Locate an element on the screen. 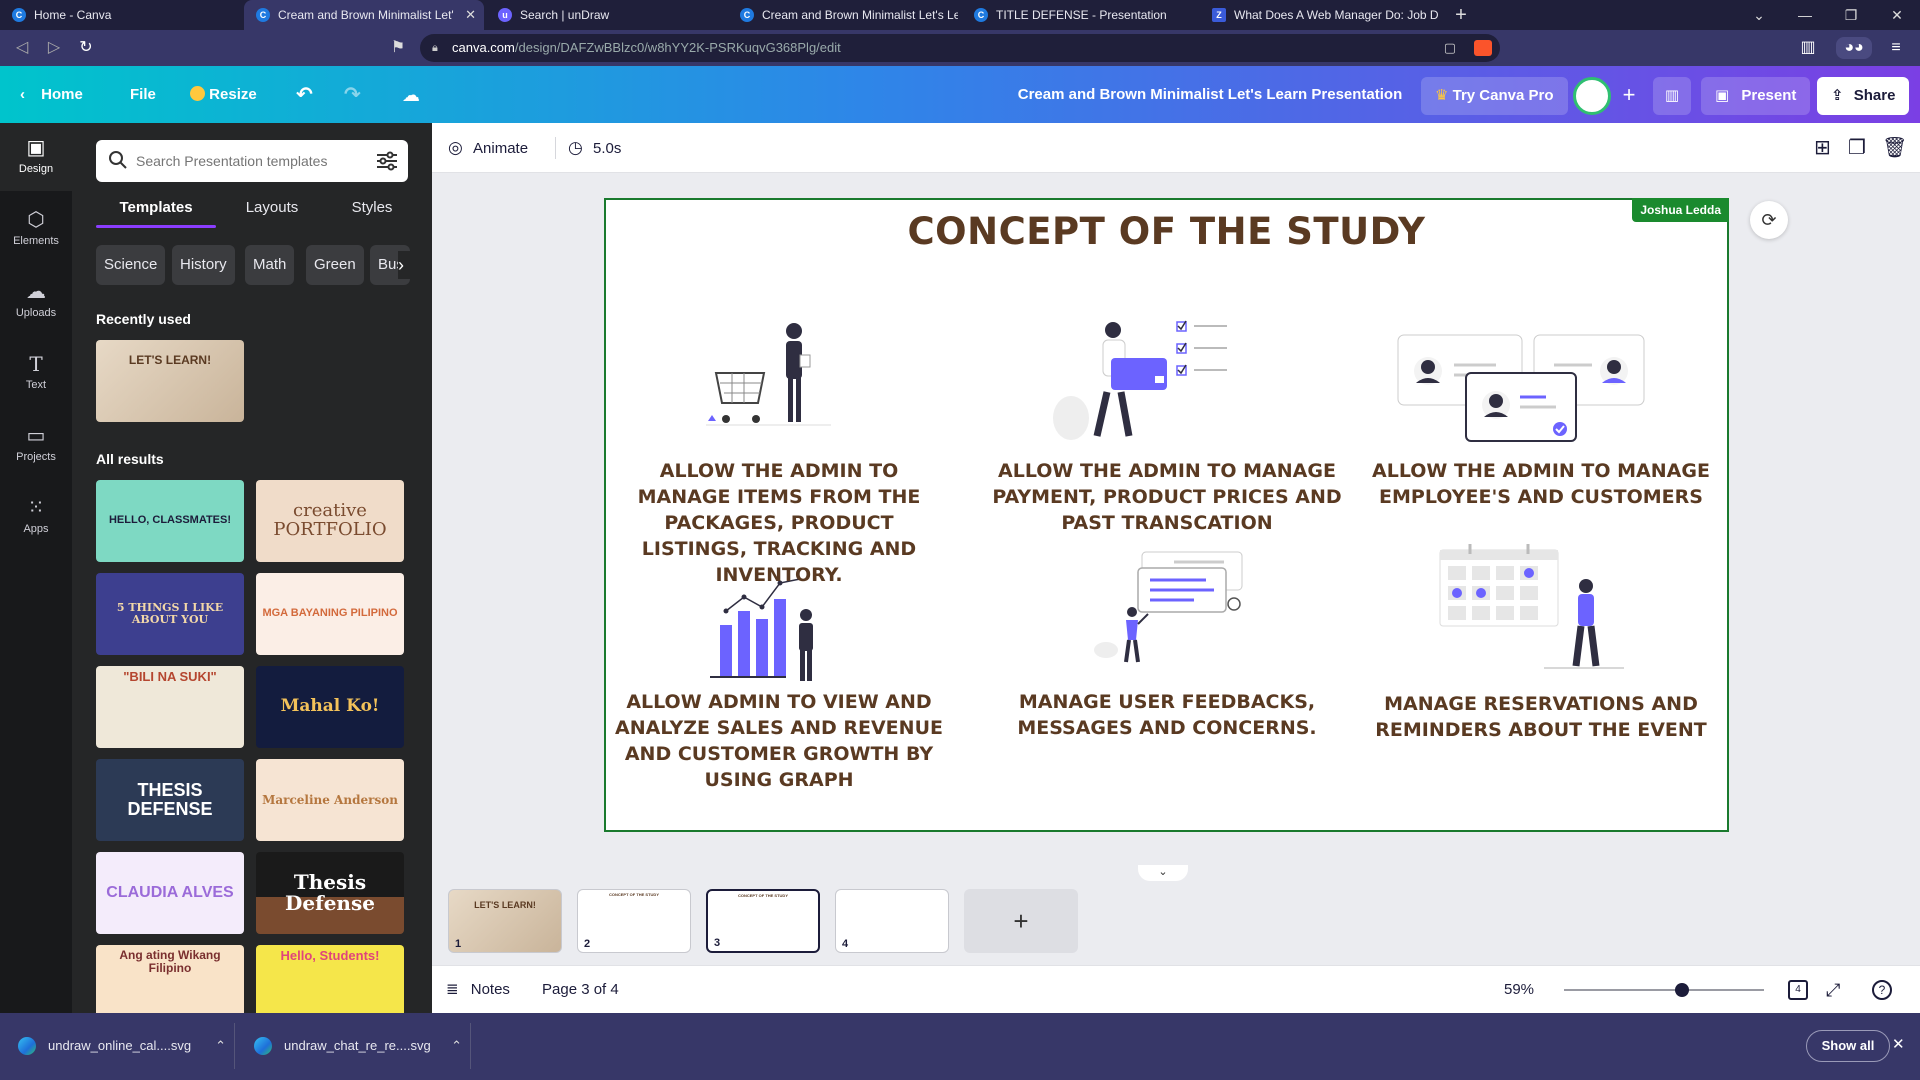 This screenshot has height=1080, width=1920. sidebar-icon: ▥ is located at coordinates (1808, 48).